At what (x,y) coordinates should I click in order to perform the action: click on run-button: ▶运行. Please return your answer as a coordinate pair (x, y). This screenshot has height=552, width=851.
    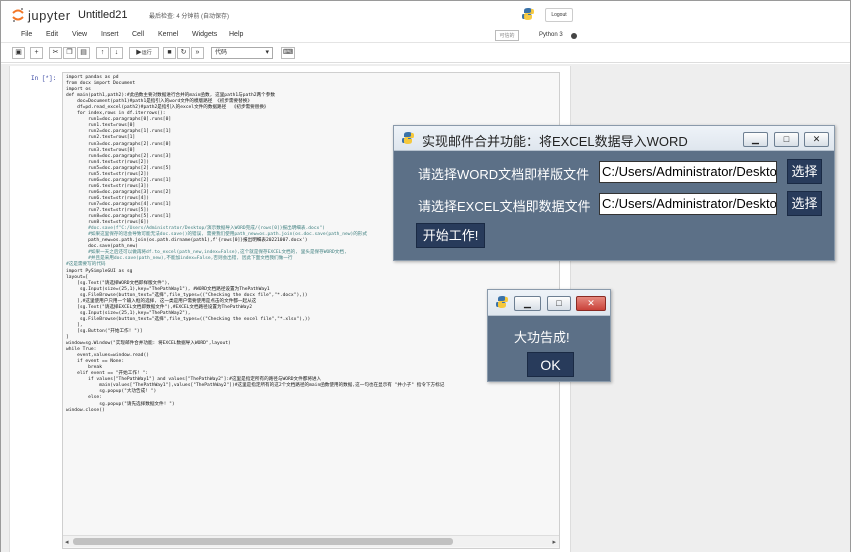
    Looking at the image, I should click on (144, 53).